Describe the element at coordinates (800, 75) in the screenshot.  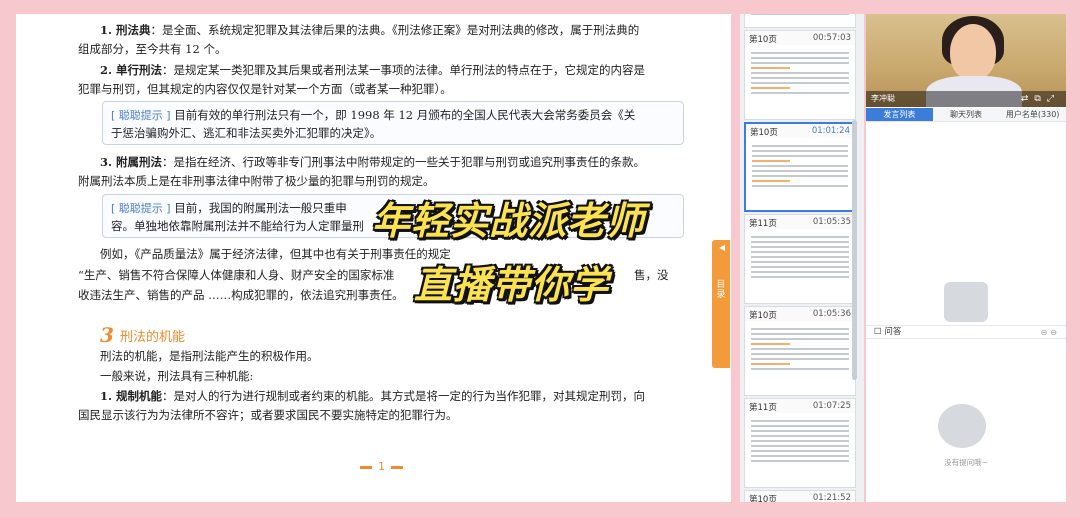
I see `thumbnail-item: 第10页 00:57:03` at that location.